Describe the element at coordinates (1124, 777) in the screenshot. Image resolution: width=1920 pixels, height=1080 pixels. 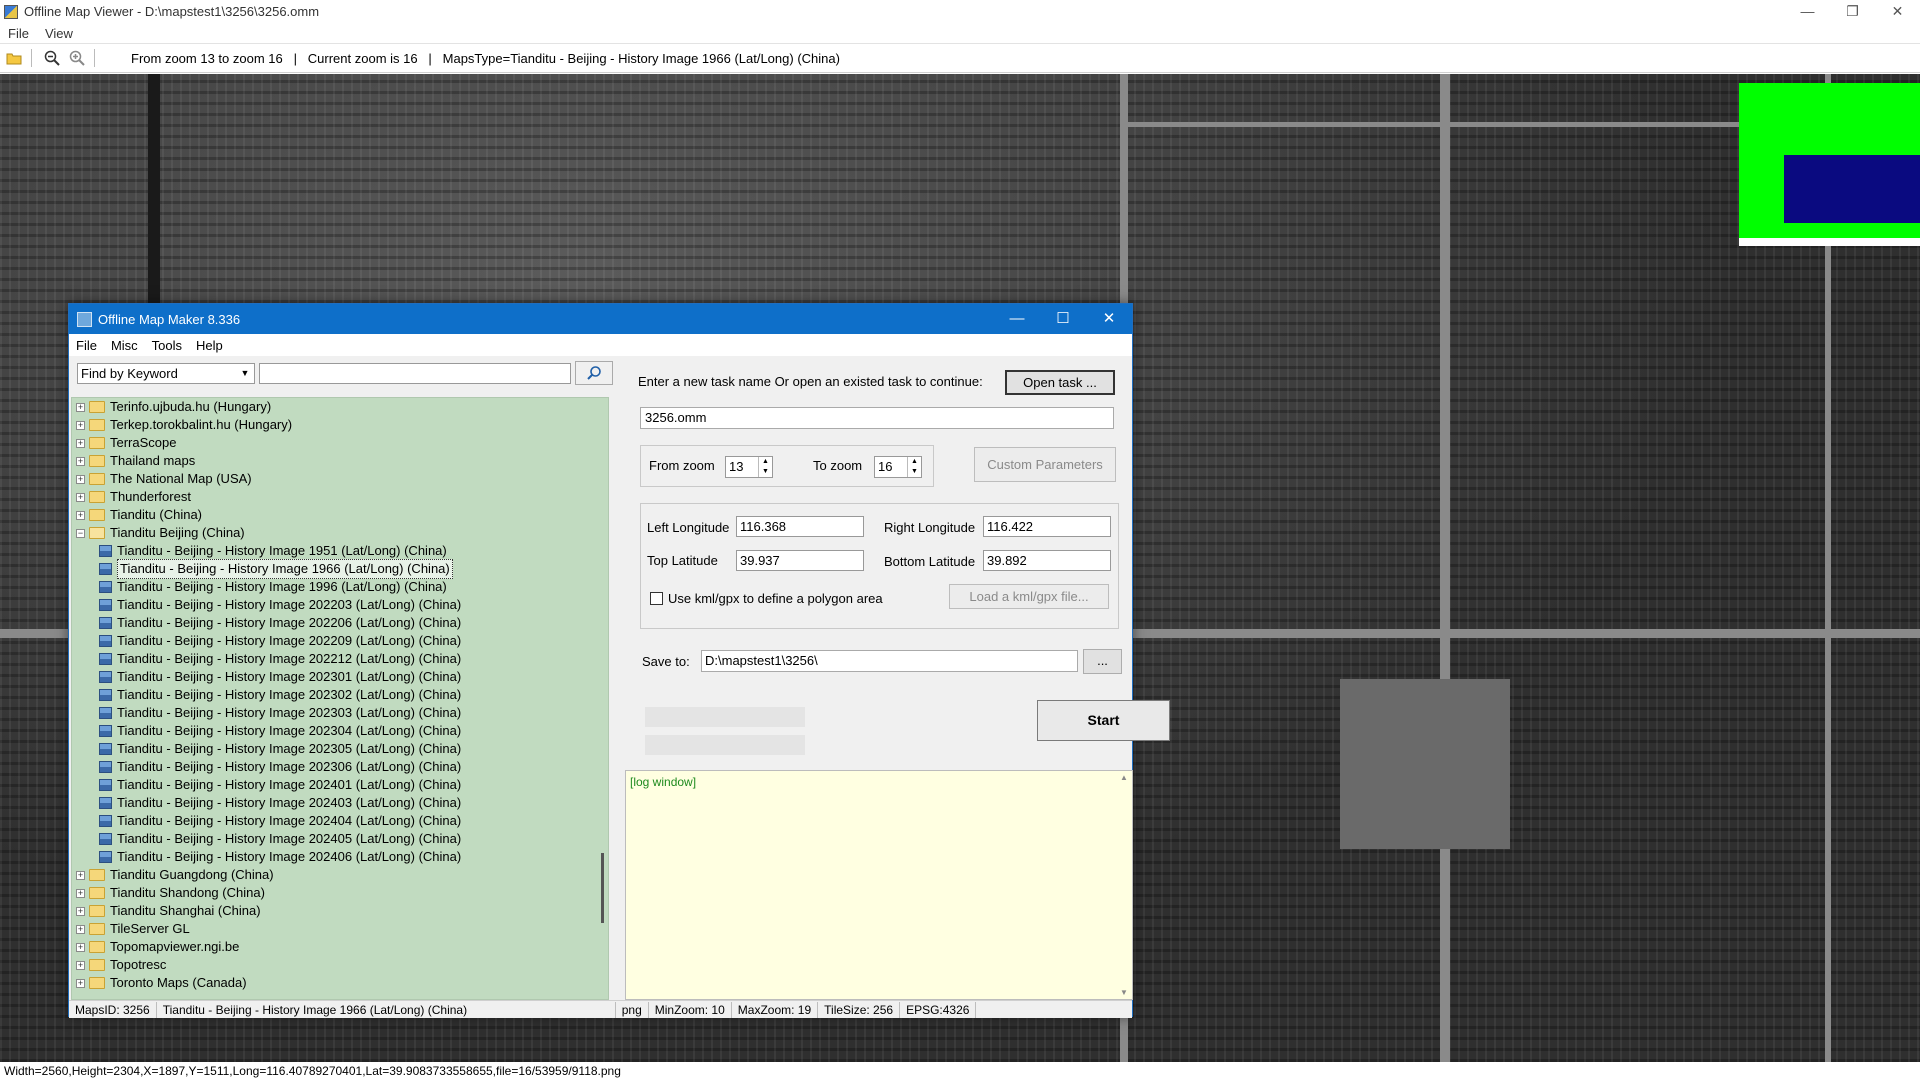
I see `scroll-up-icon: ▲` at that location.